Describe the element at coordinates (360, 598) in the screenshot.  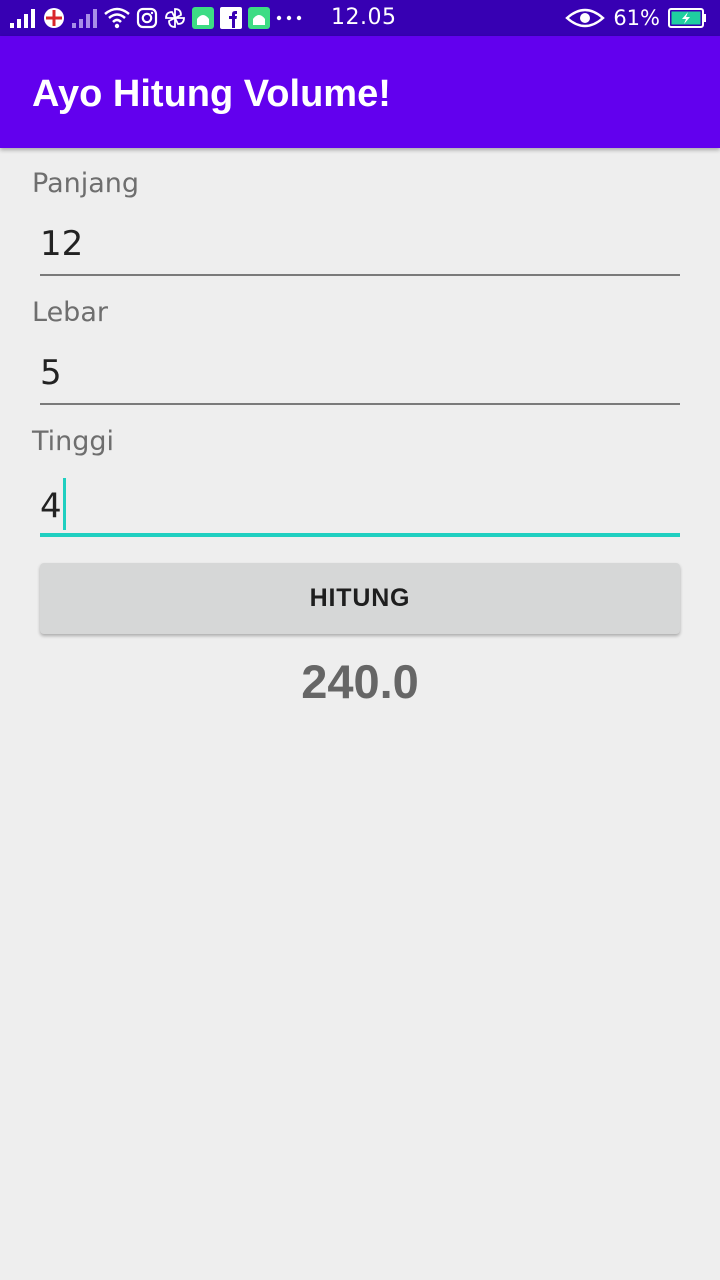
I see `hitung-button: HITUNG` at that location.